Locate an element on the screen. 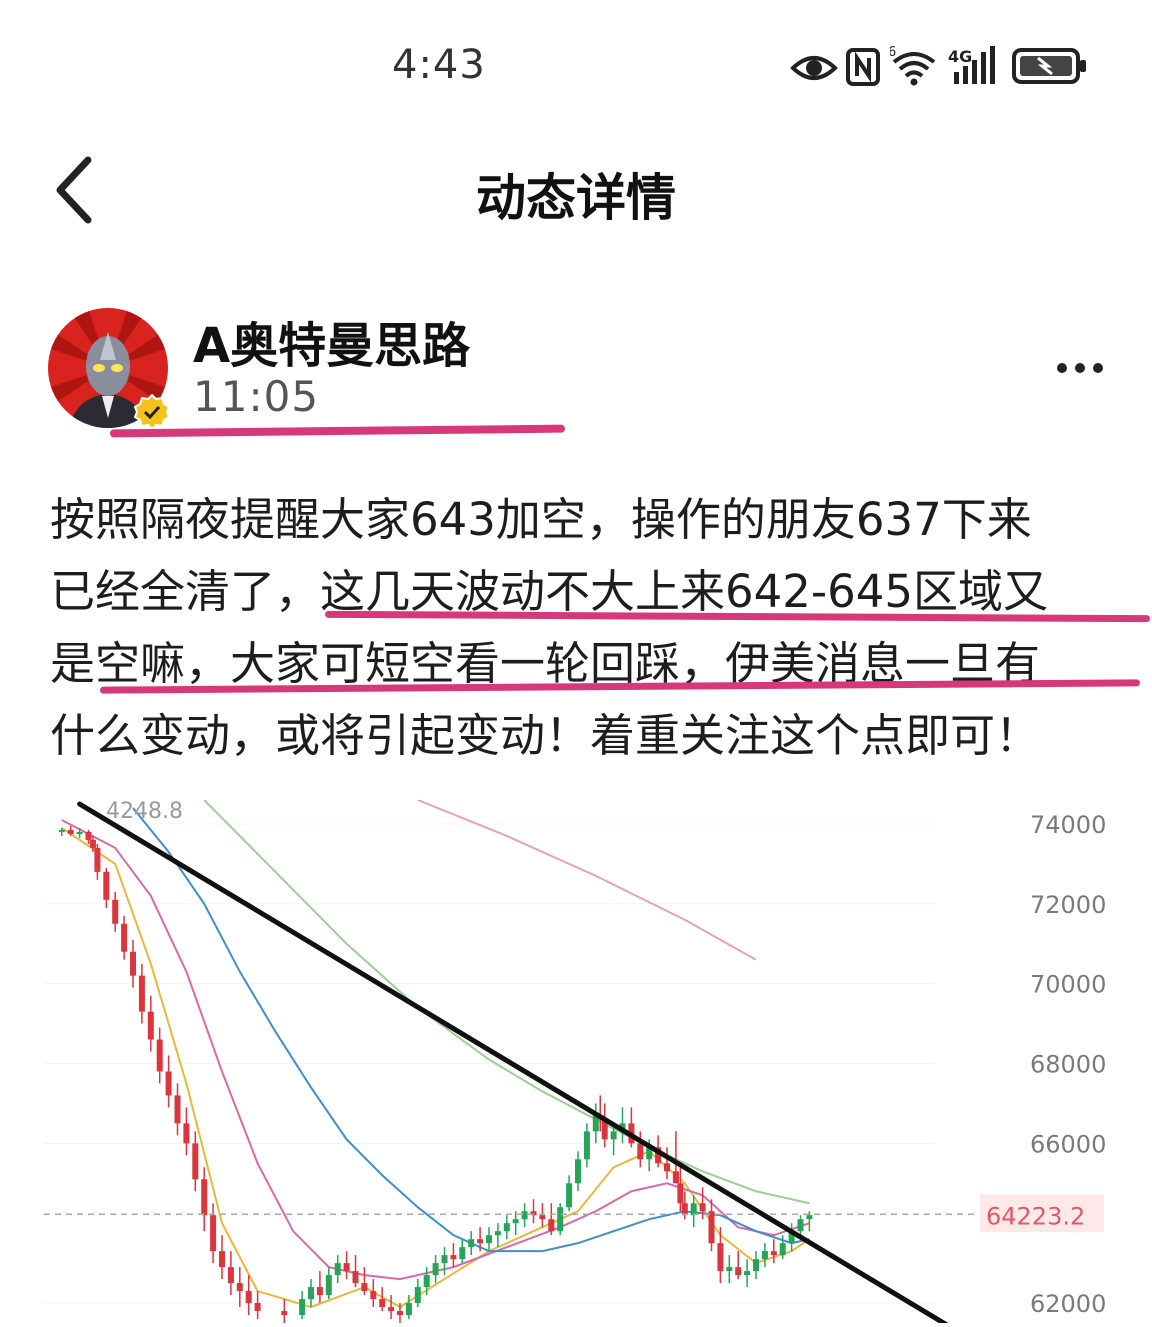  y-tick-label: 72000 is located at coordinates (1068, 905).